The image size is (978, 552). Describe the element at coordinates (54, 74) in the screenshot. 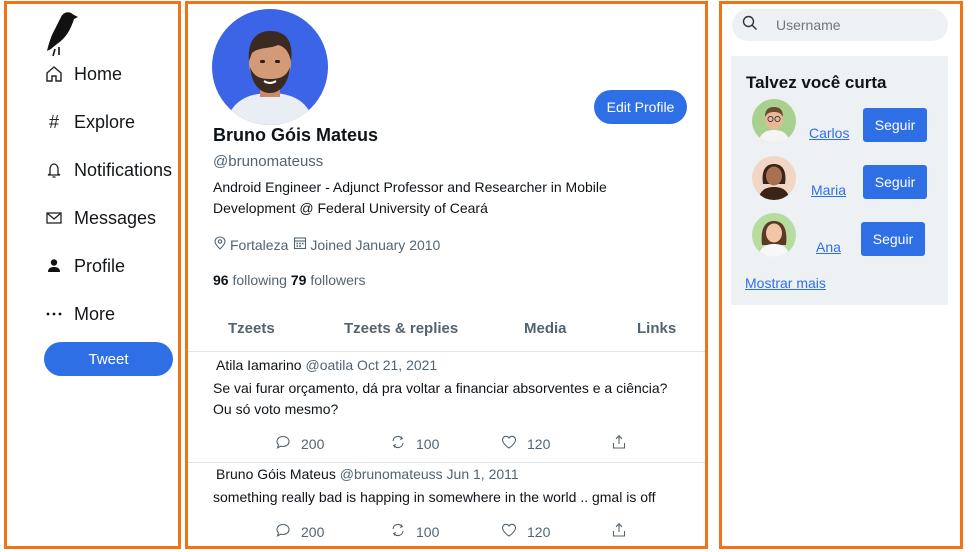

I see `home-icon` at that location.